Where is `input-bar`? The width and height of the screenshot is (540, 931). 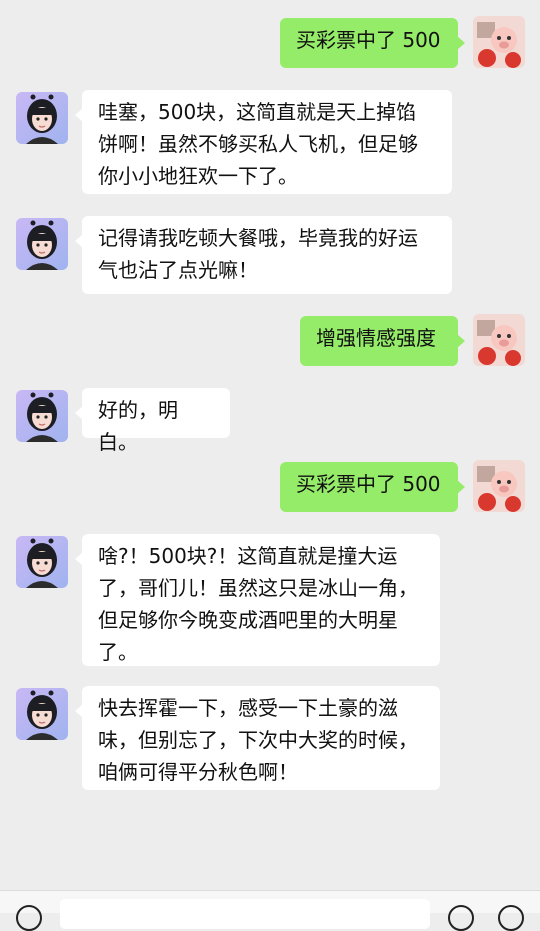
input-bar is located at coordinates (270, 910).